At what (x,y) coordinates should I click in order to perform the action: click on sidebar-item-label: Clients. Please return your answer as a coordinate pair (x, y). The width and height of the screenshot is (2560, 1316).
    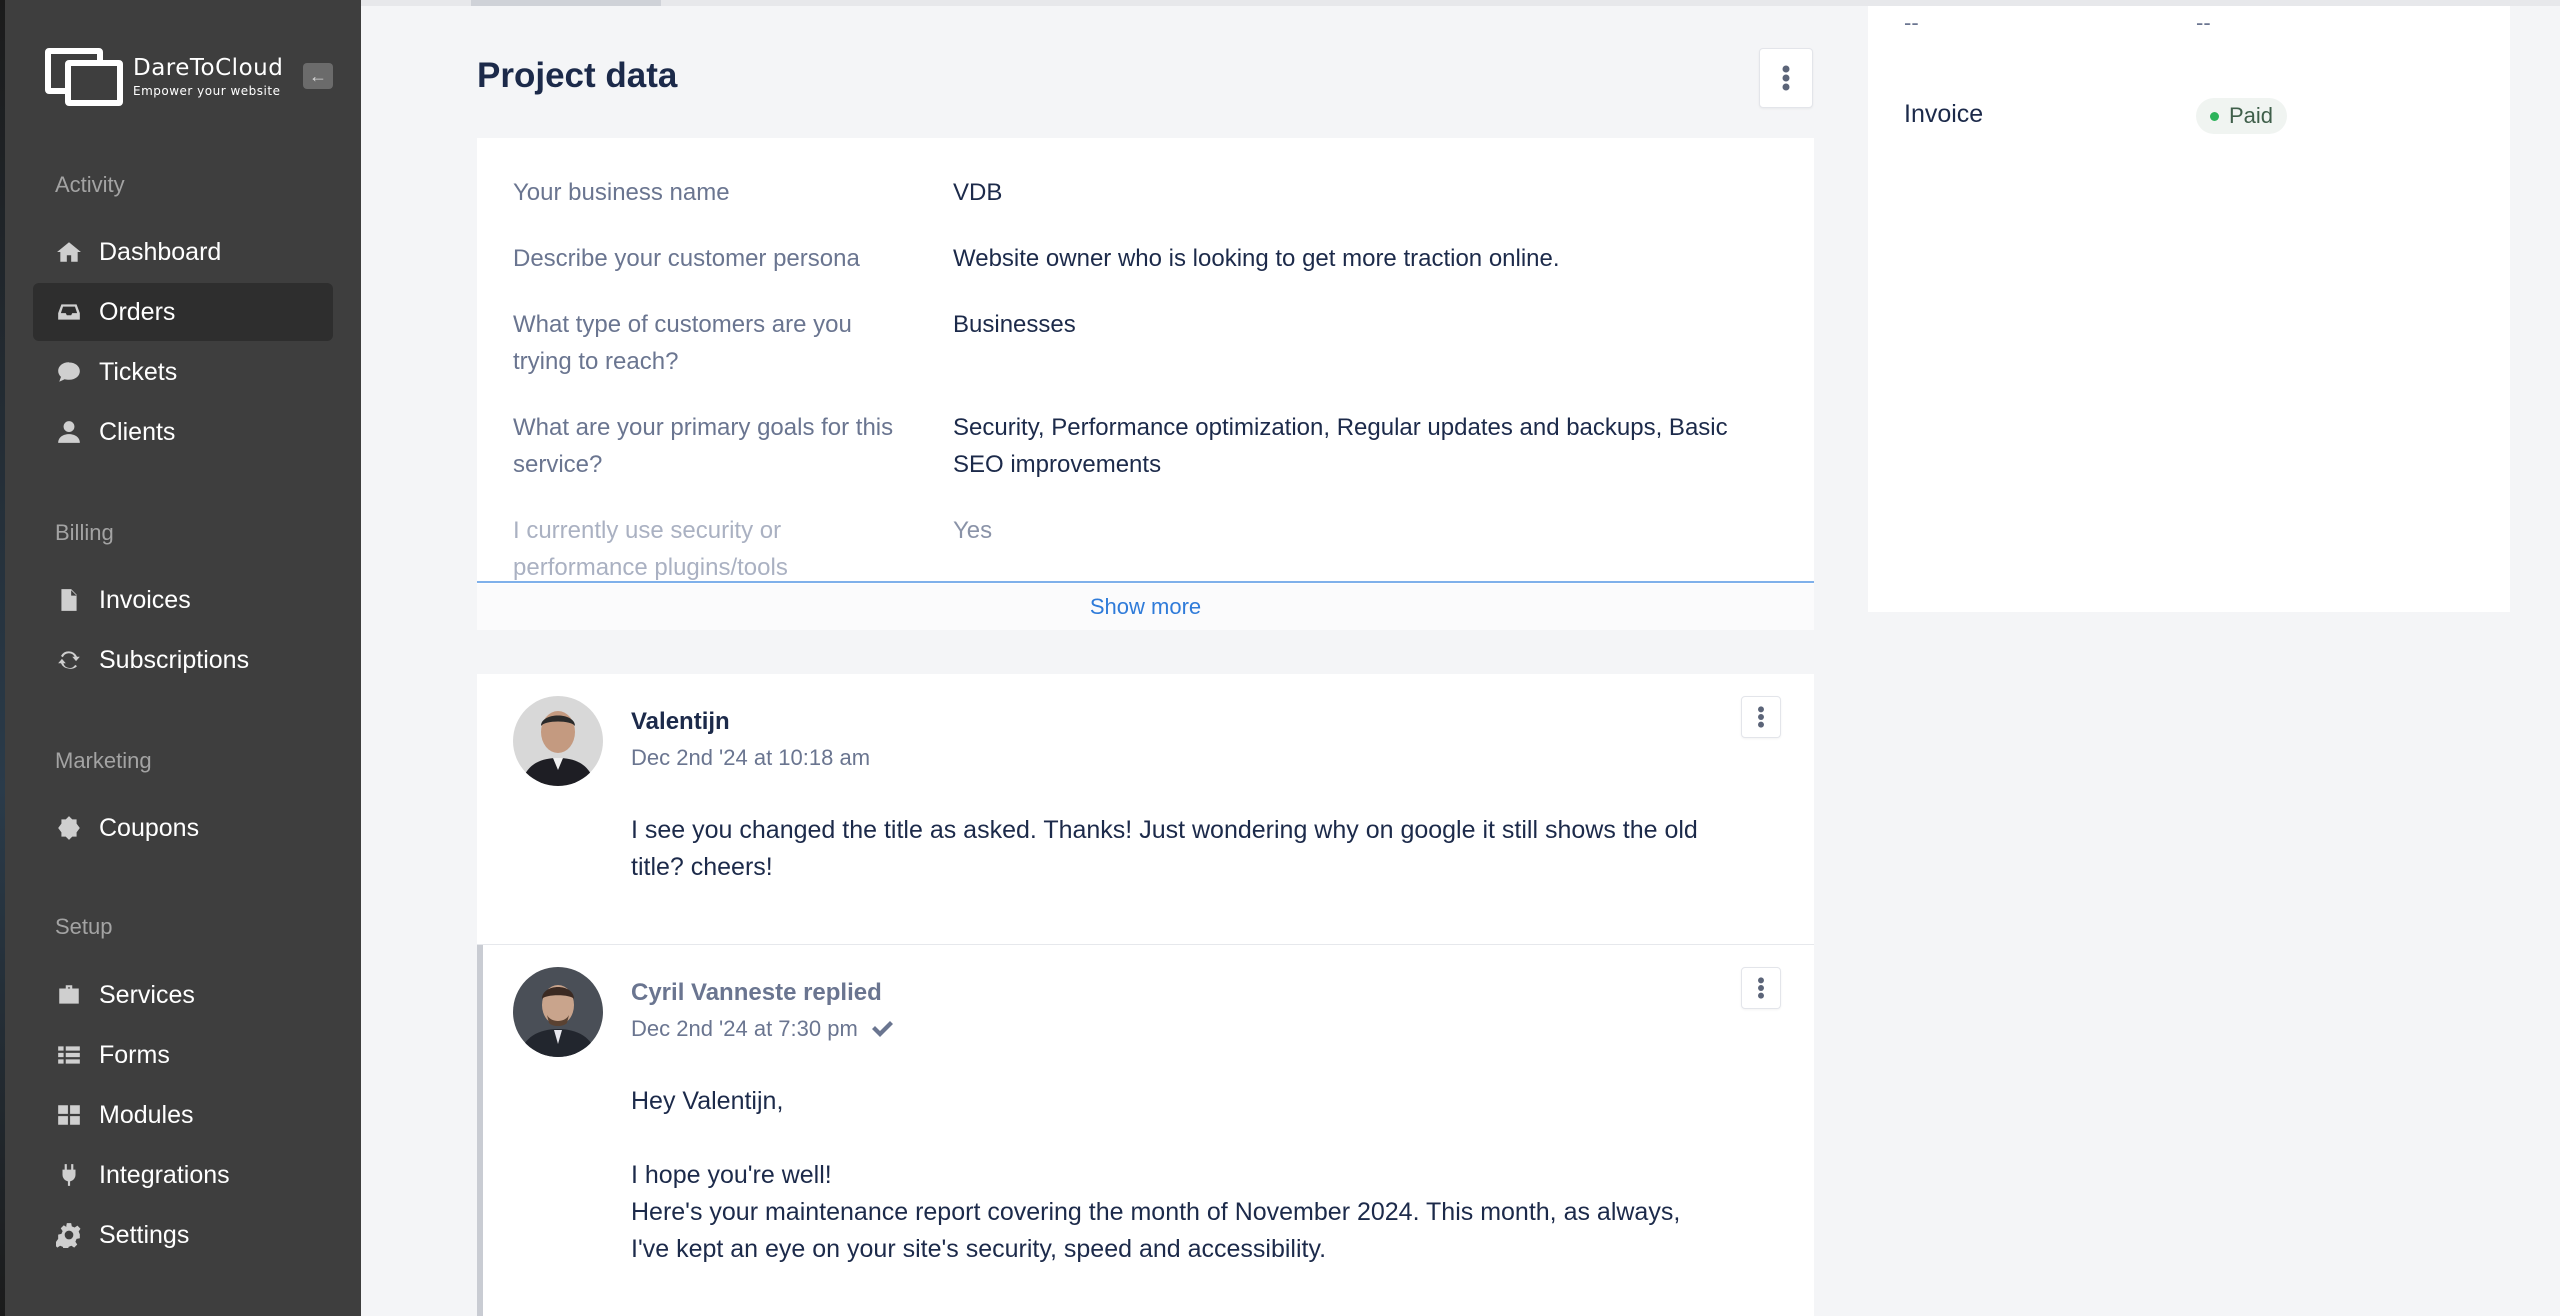
    Looking at the image, I should click on (137, 431).